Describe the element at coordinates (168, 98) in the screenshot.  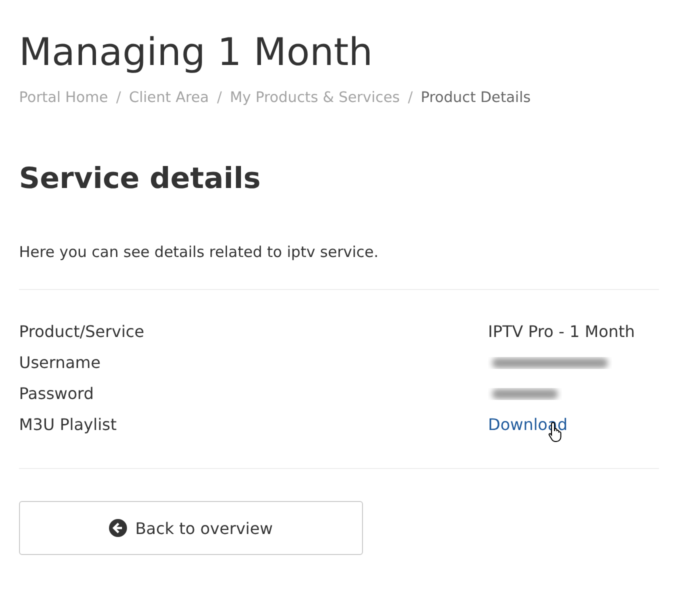
I see `breadcrumb-link: Client Area` at that location.